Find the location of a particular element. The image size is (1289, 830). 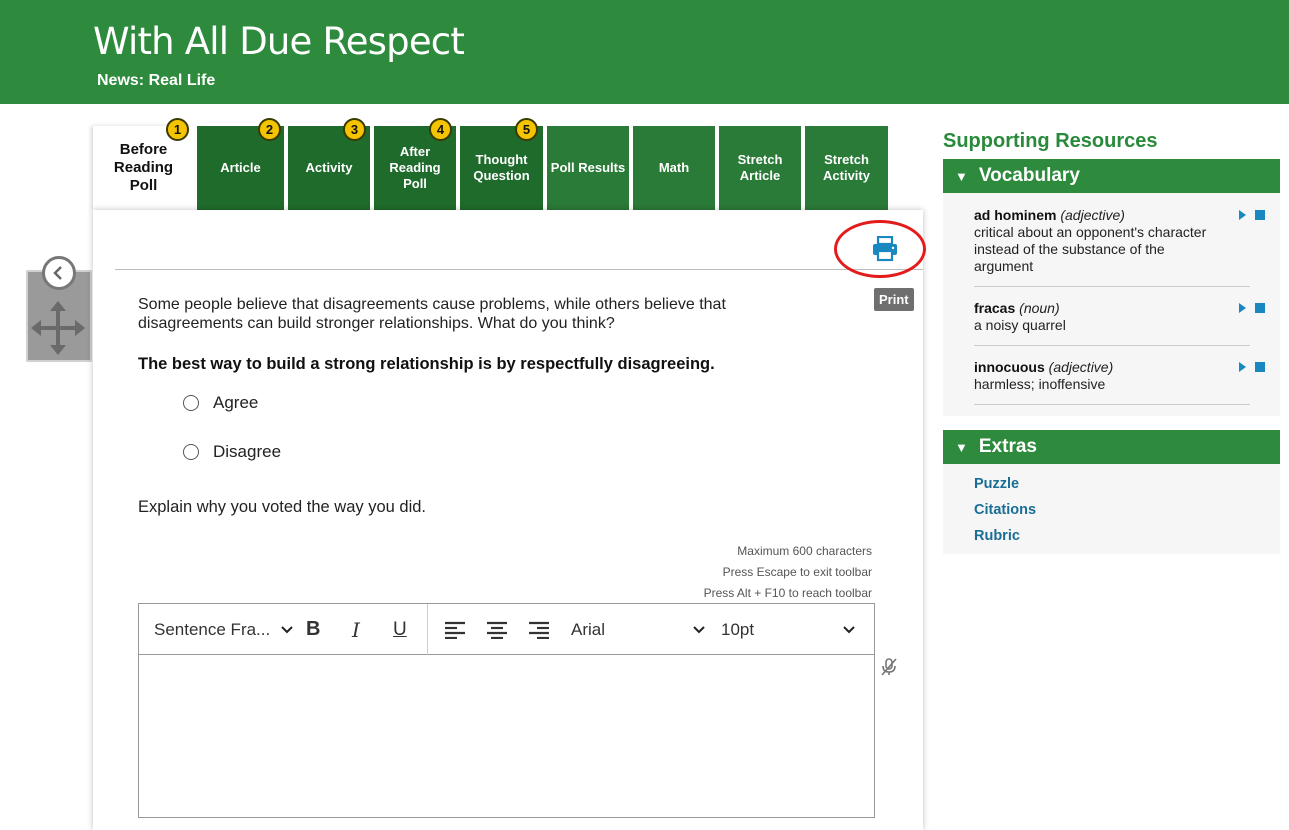

option-disagree: Disagree is located at coordinates (232, 452).